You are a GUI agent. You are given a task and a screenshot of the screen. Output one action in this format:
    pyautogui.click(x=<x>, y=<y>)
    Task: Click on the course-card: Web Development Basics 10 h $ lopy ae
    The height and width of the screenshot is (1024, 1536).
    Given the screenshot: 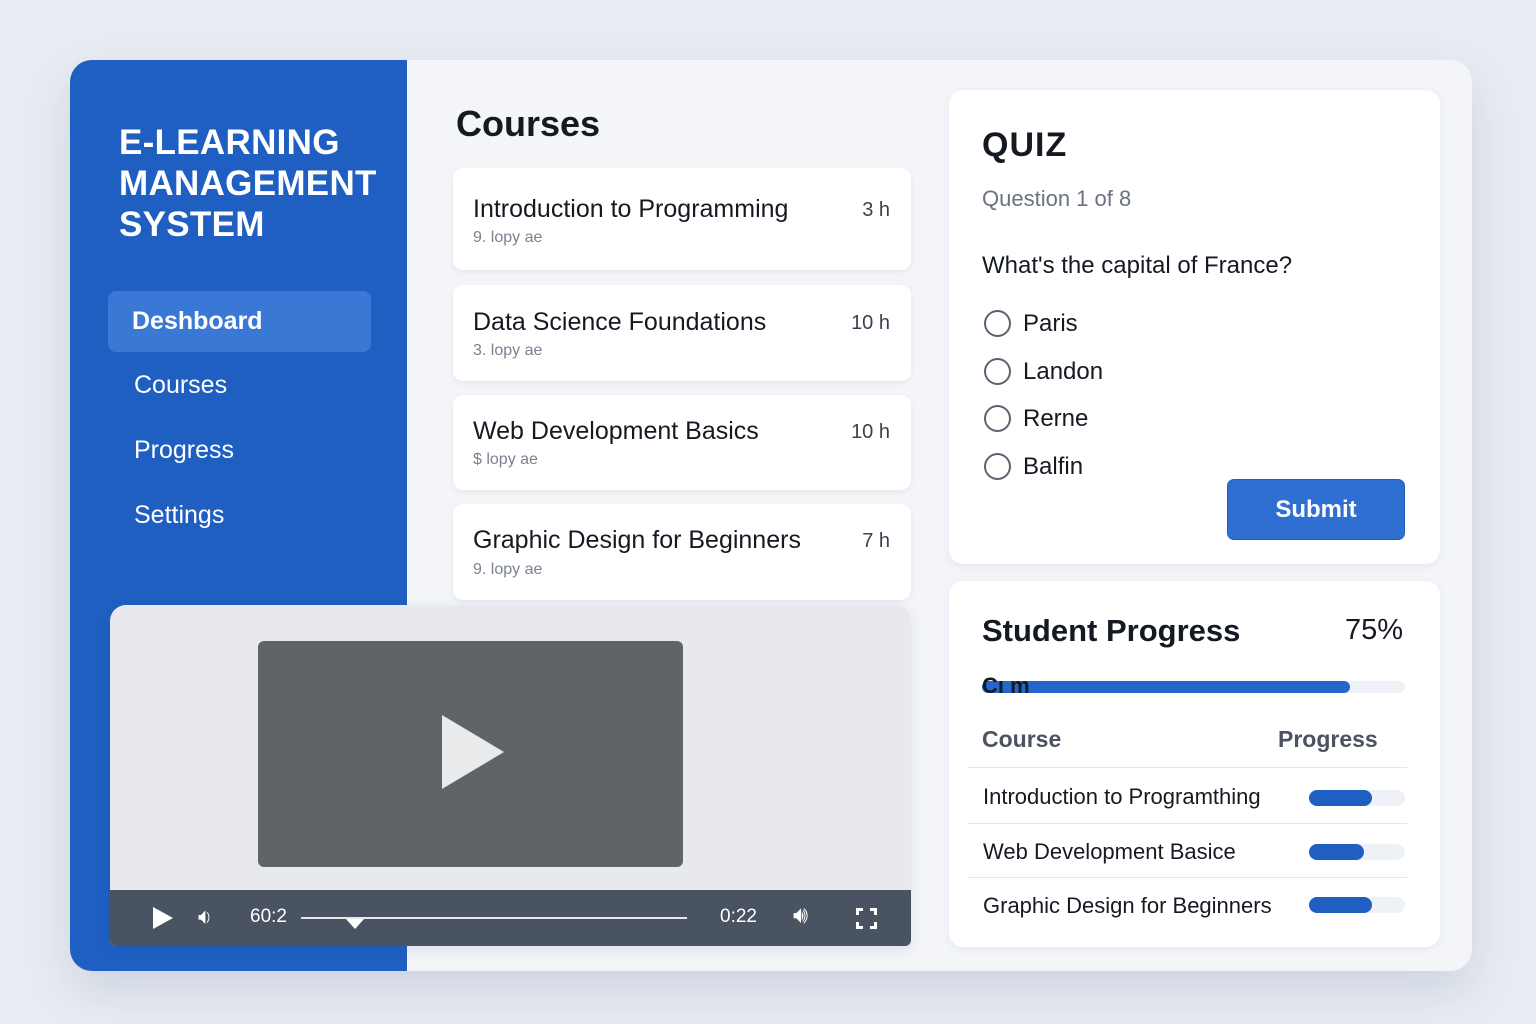 What is the action you would take?
    pyautogui.click(x=682, y=442)
    